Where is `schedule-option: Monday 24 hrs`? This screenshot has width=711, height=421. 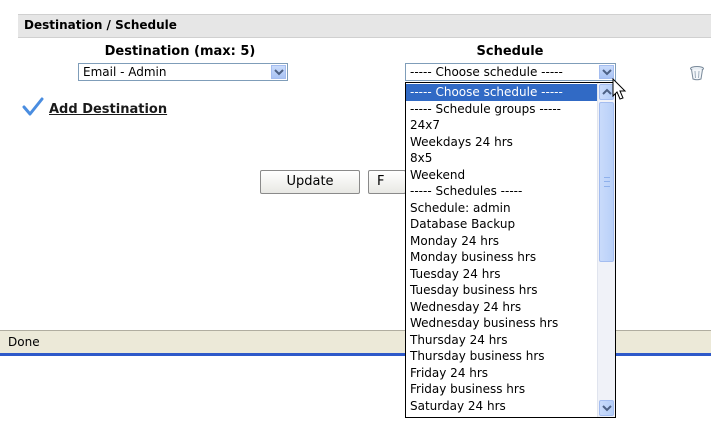
schedule-option: Monday 24 hrs is located at coordinates (502, 241).